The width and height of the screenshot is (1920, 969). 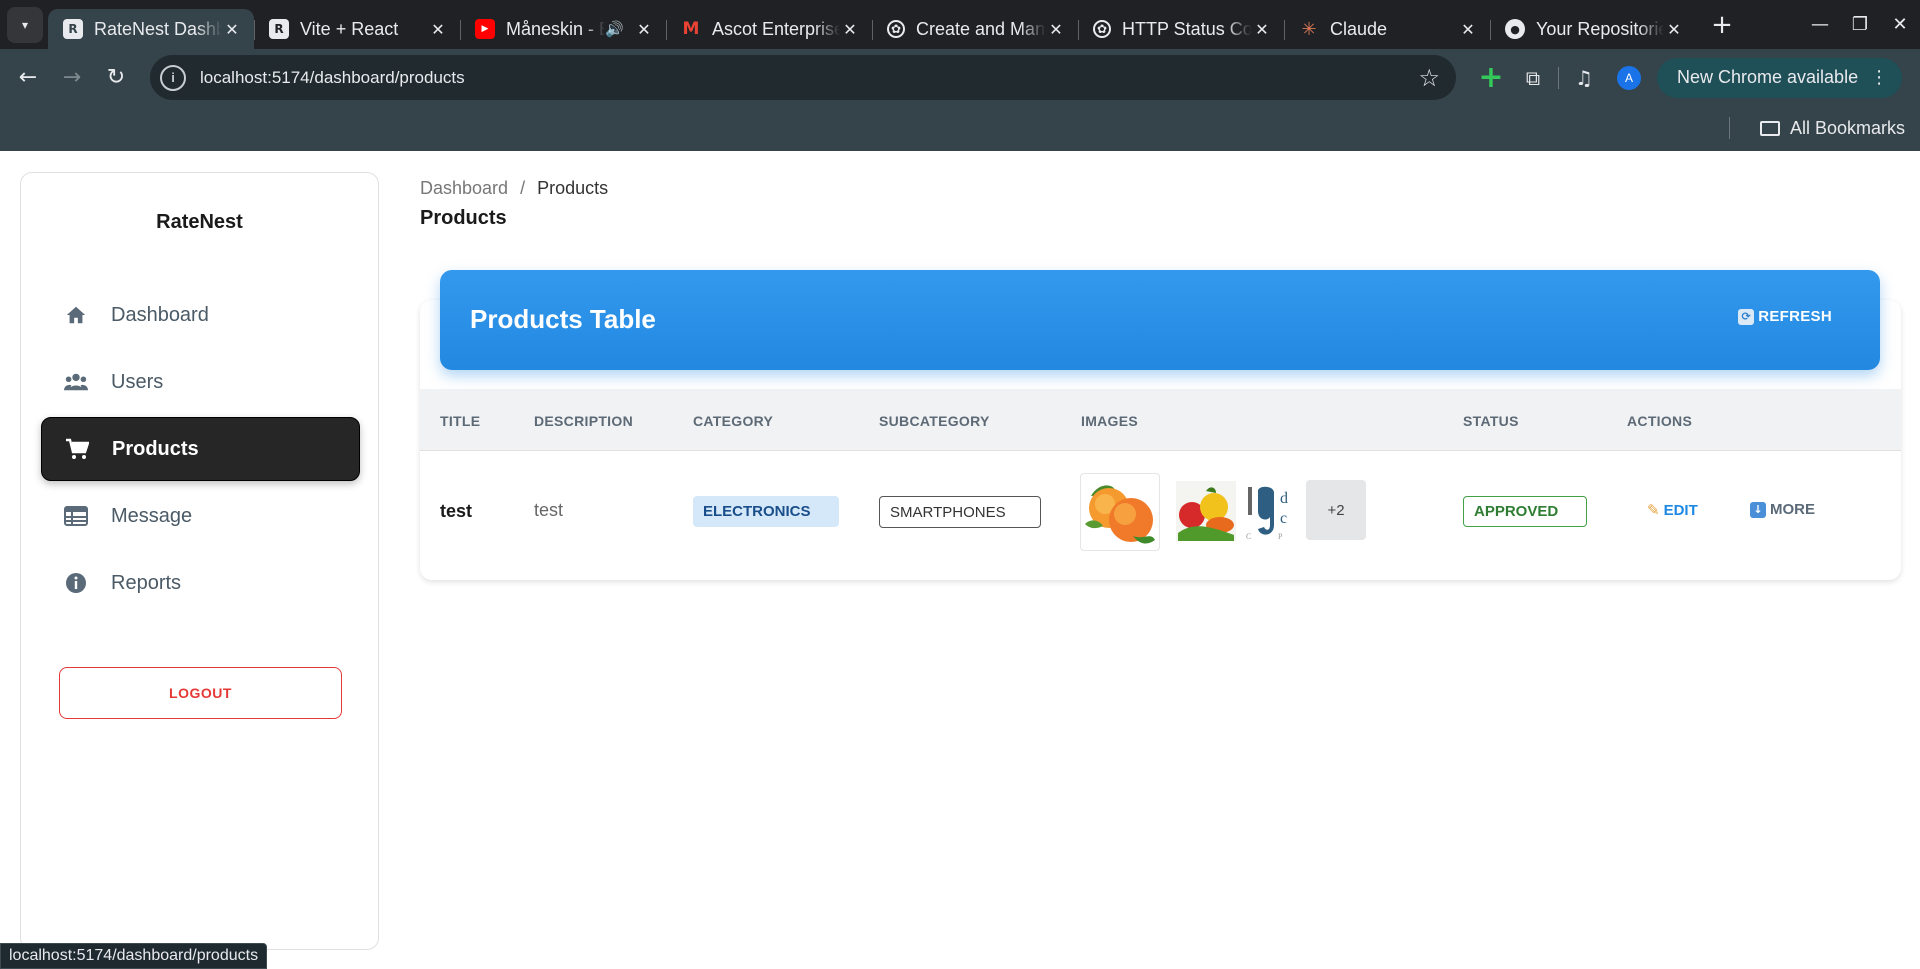 I want to click on gmail-icon: M, so click(x=691, y=29).